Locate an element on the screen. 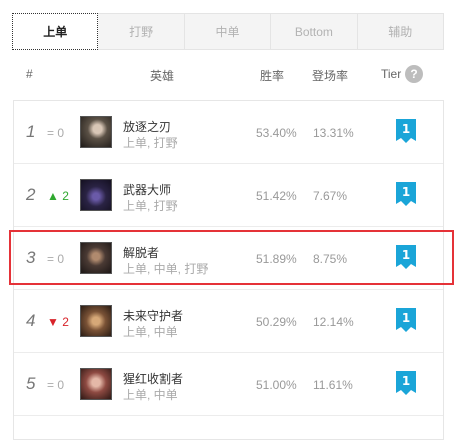 The image size is (462, 440). row-highlight-box is located at coordinates (231, 257).